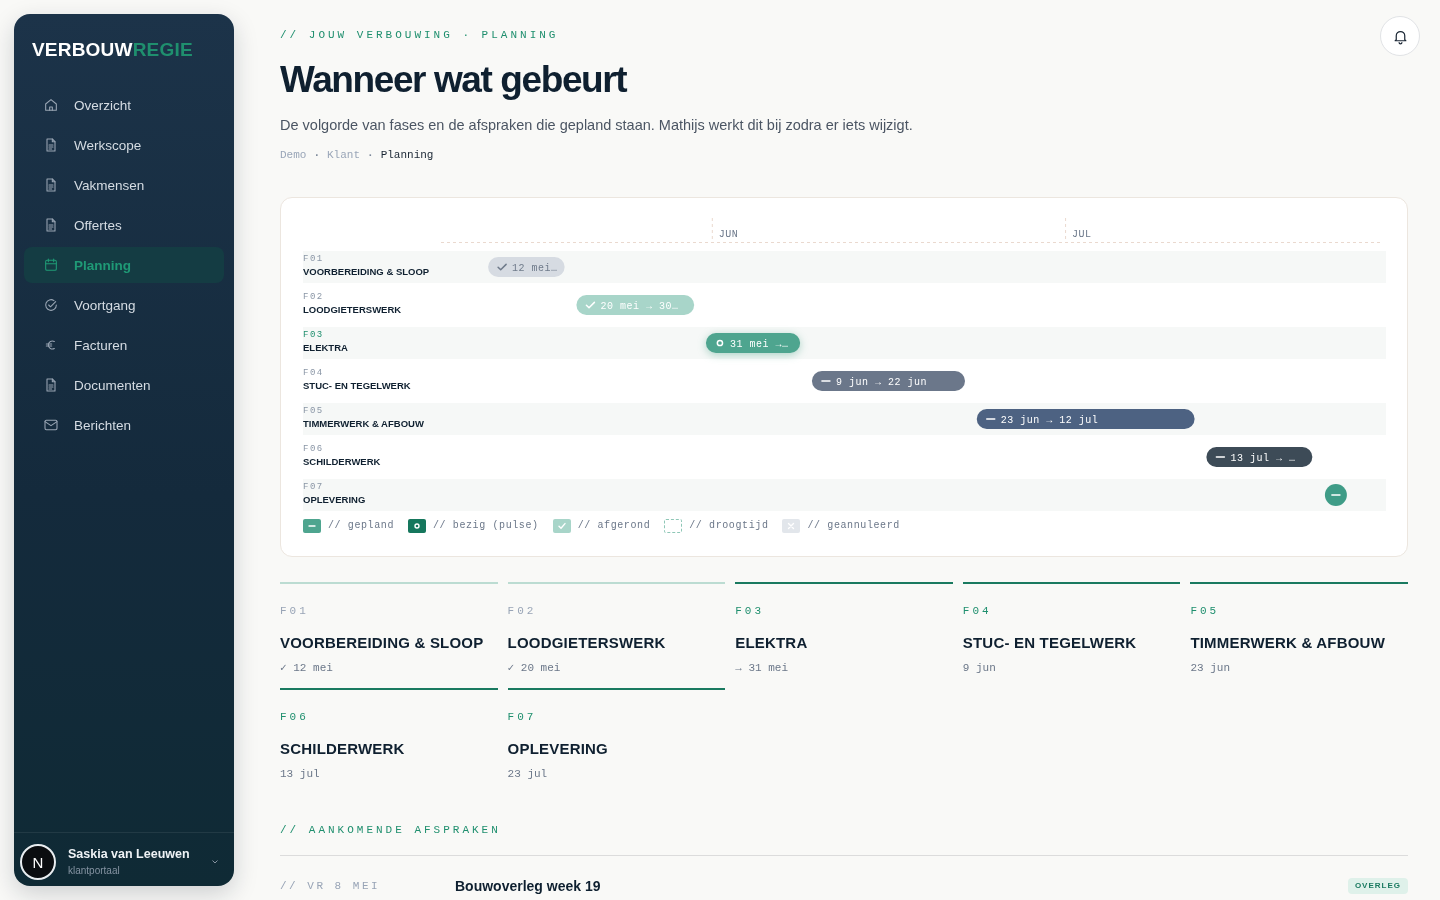 The image size is (1440, 900). What do you see at coordinates (527, 774) in the screenshot?
I see `phase-date: 23 jul` at bounding box center [527, 774].